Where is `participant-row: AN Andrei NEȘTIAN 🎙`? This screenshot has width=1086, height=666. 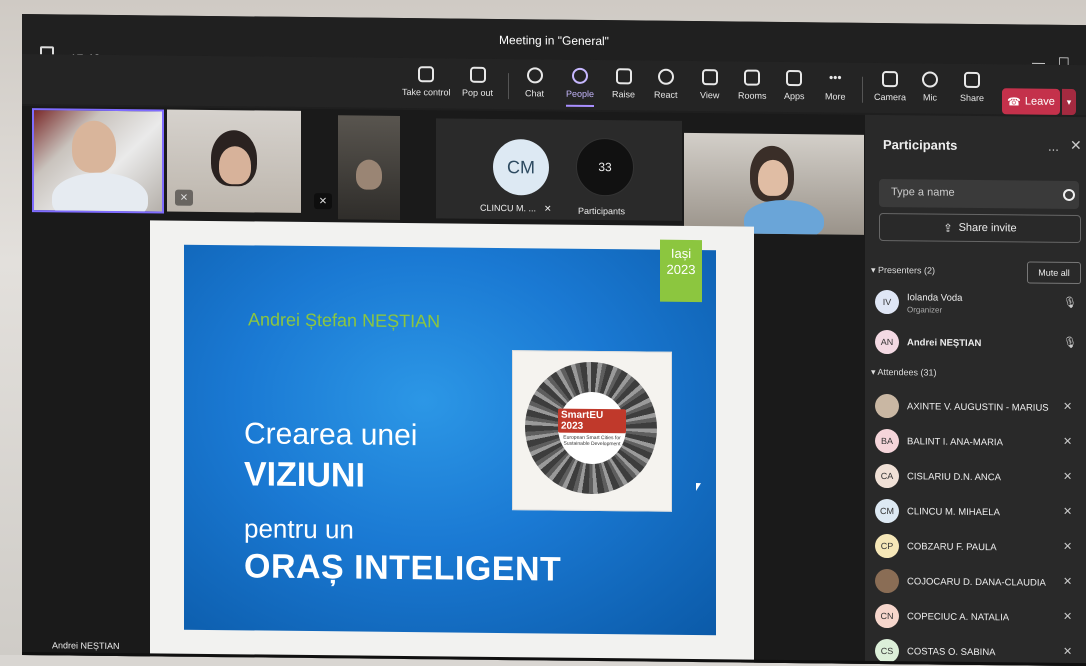
participant-row: AN Andrei NEȘTIAN 🎙 is located at coordinates (977, 343).